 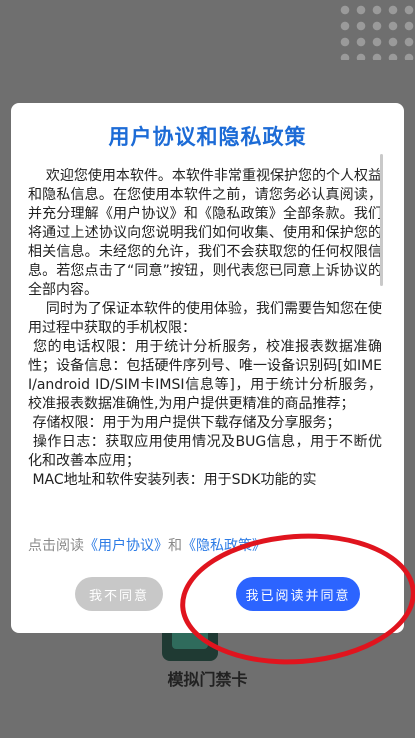 I want to click on agree-button: 我已阅读并同意, so click(x=298, y=594).